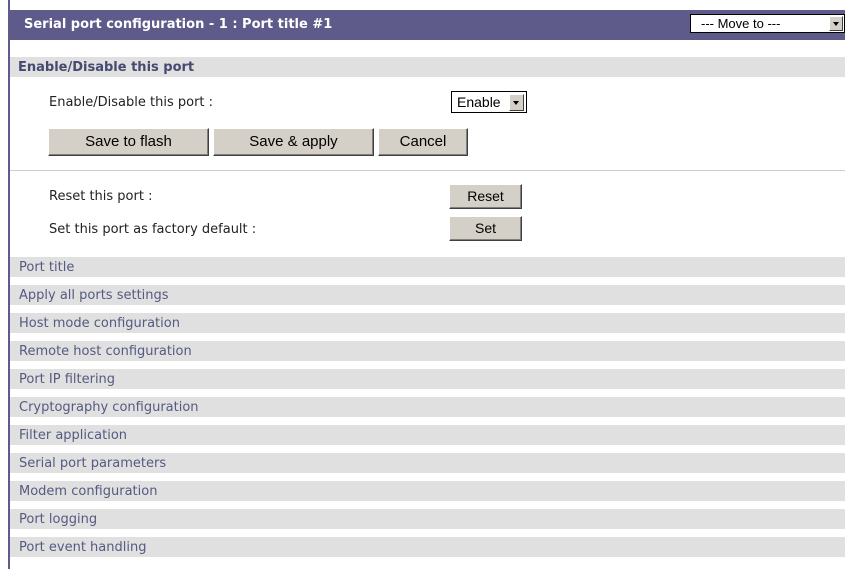  Describe the element at coordinates (485, 228) in the screenshot. I see `set-default-button: Set` at that location.